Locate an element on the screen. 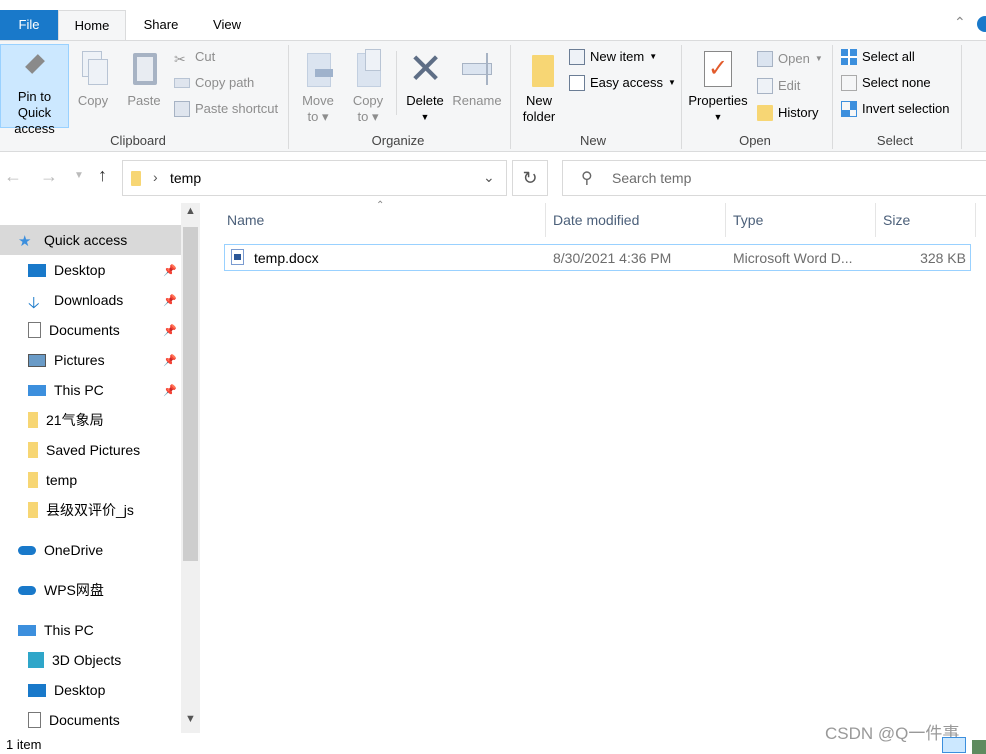 Image resolution: width=986 pixels, height=754 pixels. sidebar-item: Documents 📌 is located at coordinates (90, 330).